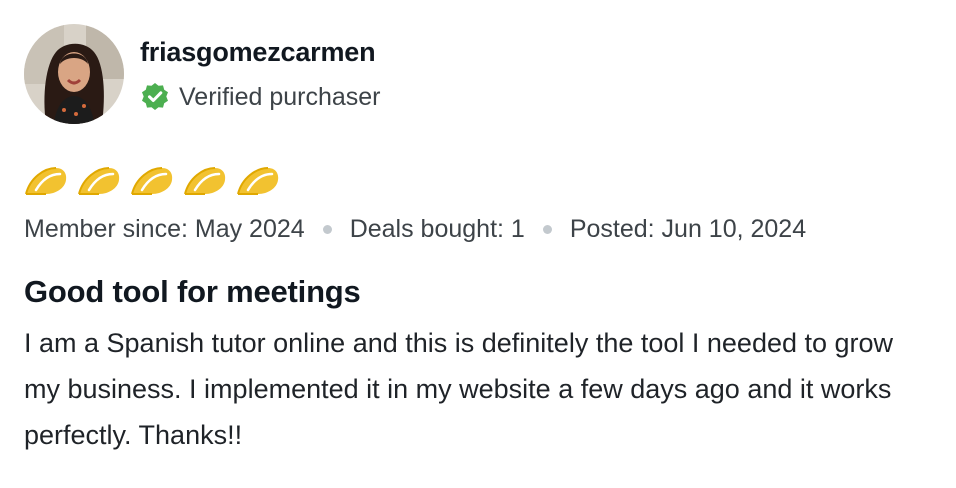 The height and width of the screenshot is (488, 956). What do you see at coordinates (164, 229) in the screenshot?
I see `member-since: Member since: May 2024` at bounding box center [164, 229].